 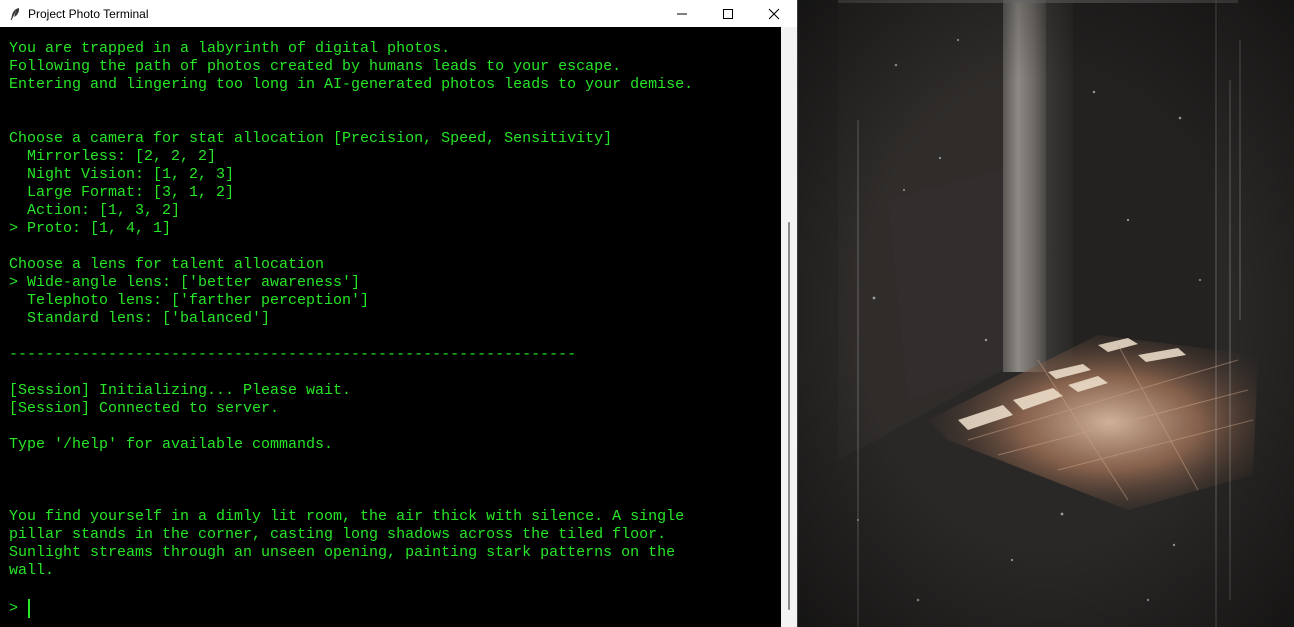 What do you see at coordinates (15, 14) in the screenshot?
I see `feather-icon` at bounding box center [15, 14].